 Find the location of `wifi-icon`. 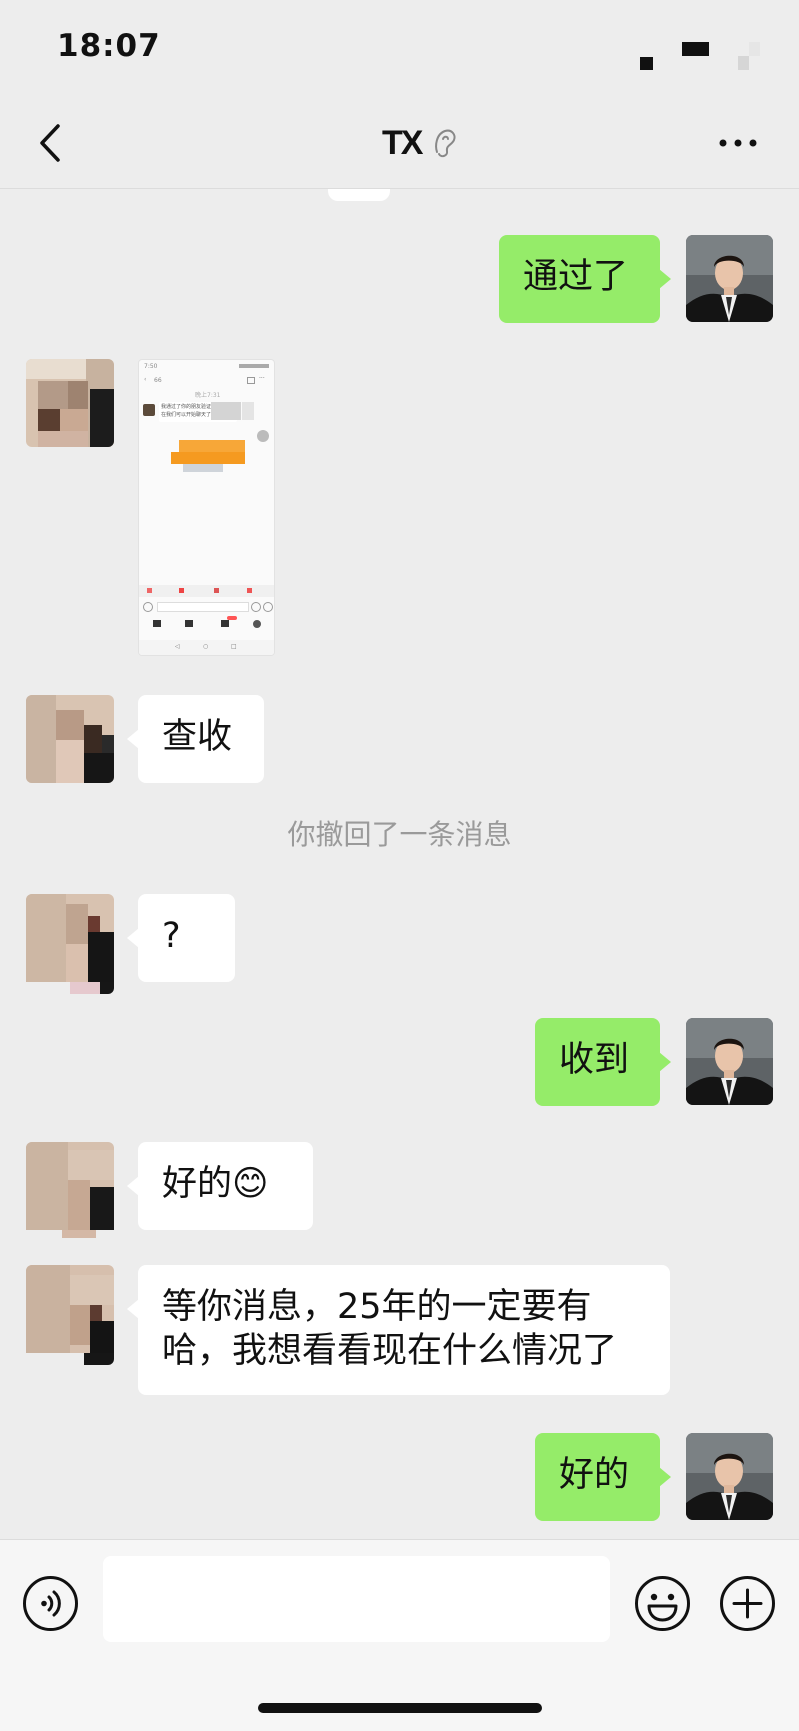

wifi-icon is located at coordinates (695, 49).